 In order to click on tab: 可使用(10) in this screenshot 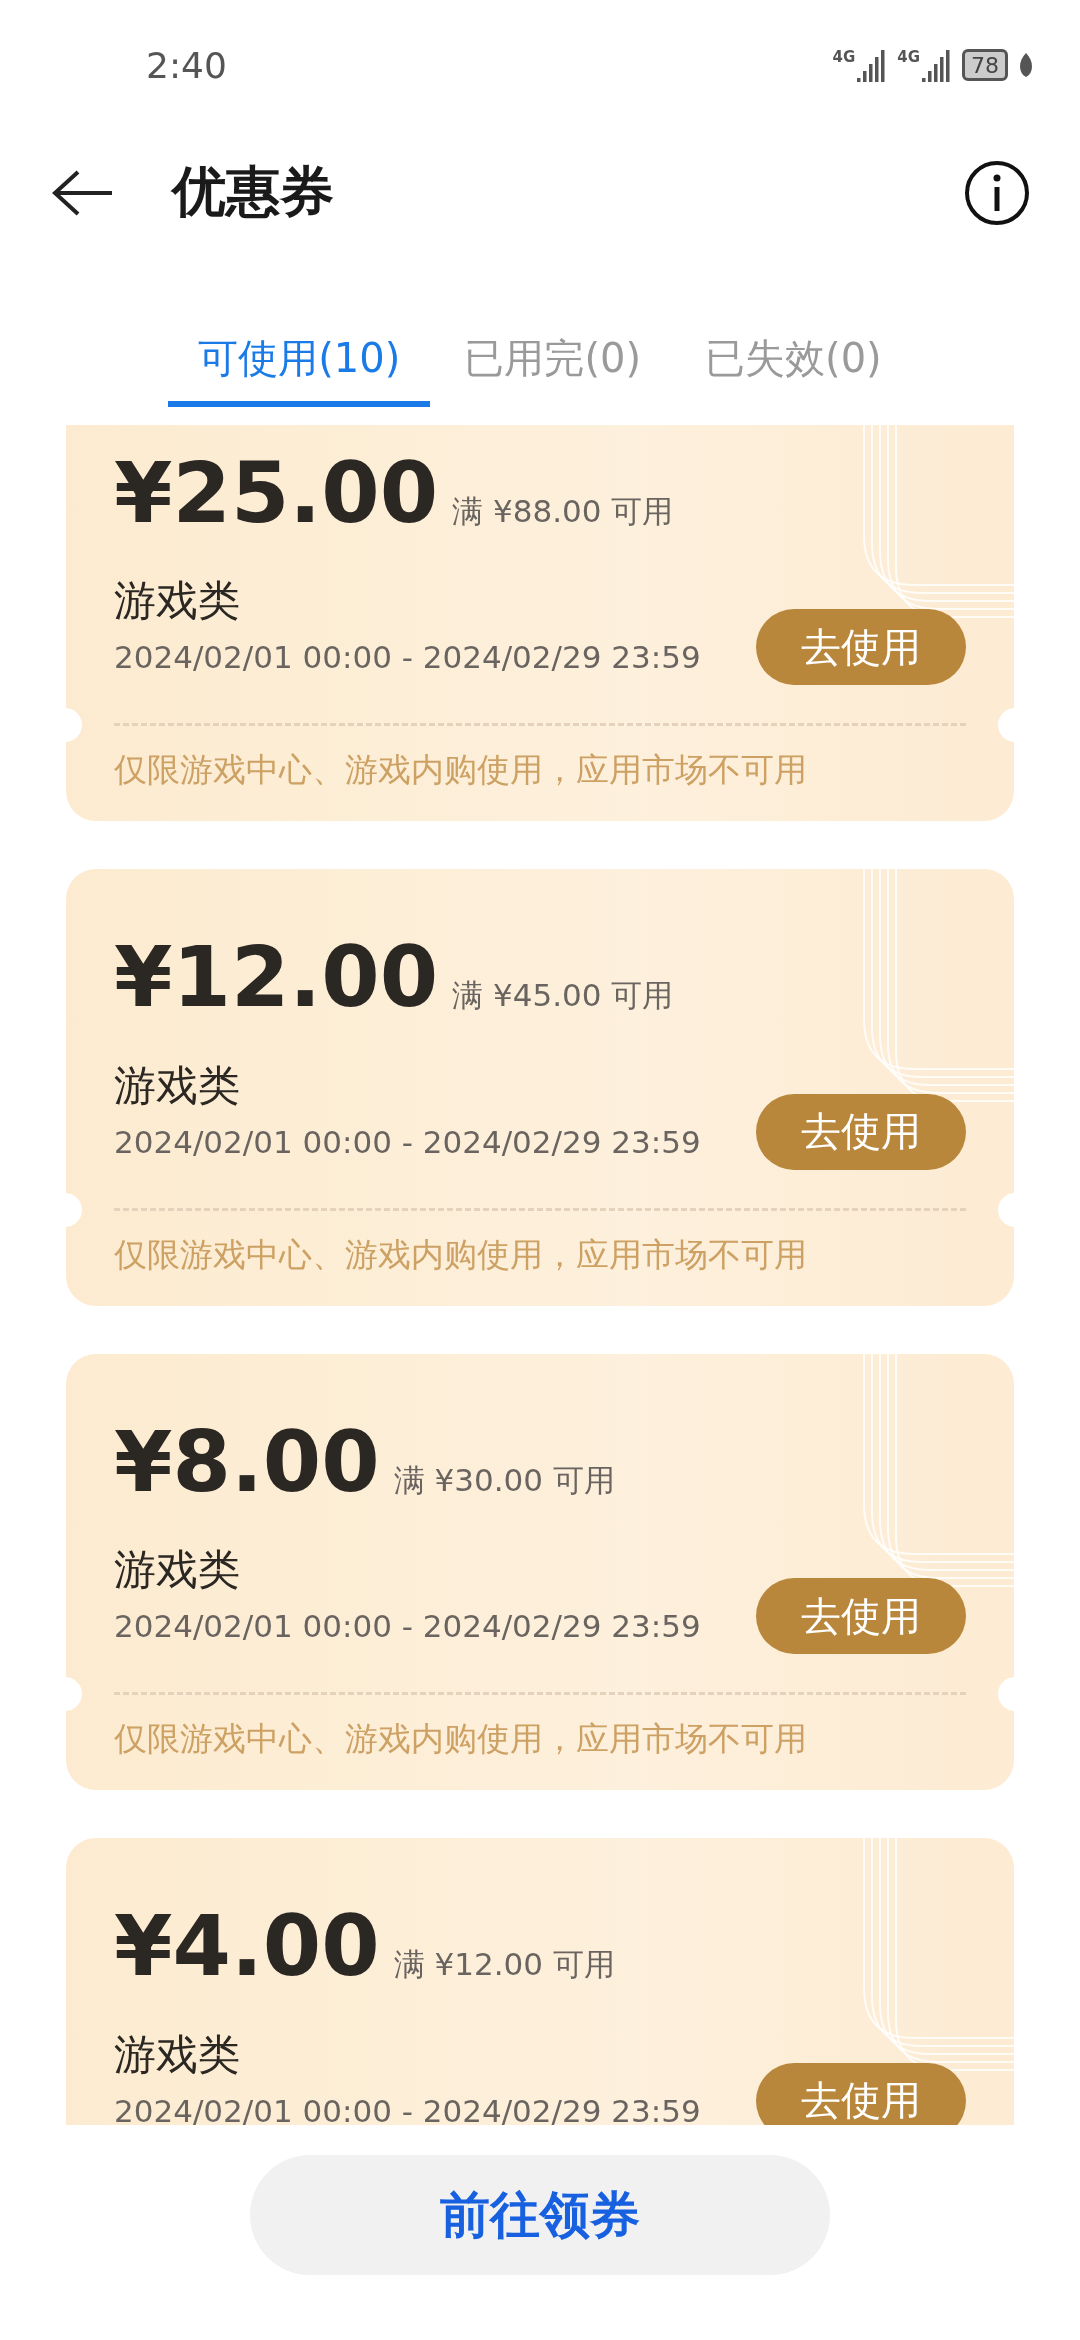, I will do `click(299, 361)`.